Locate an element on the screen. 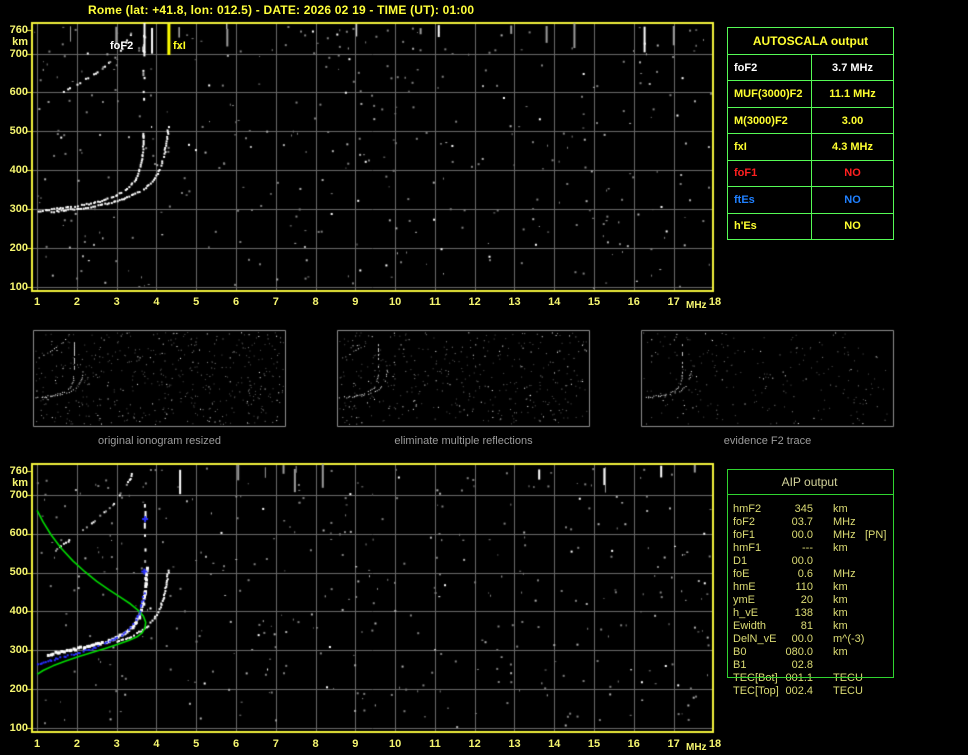 This screenshot has height=755, width=968. aip-value: 345 is located at coordinates (803, 509).